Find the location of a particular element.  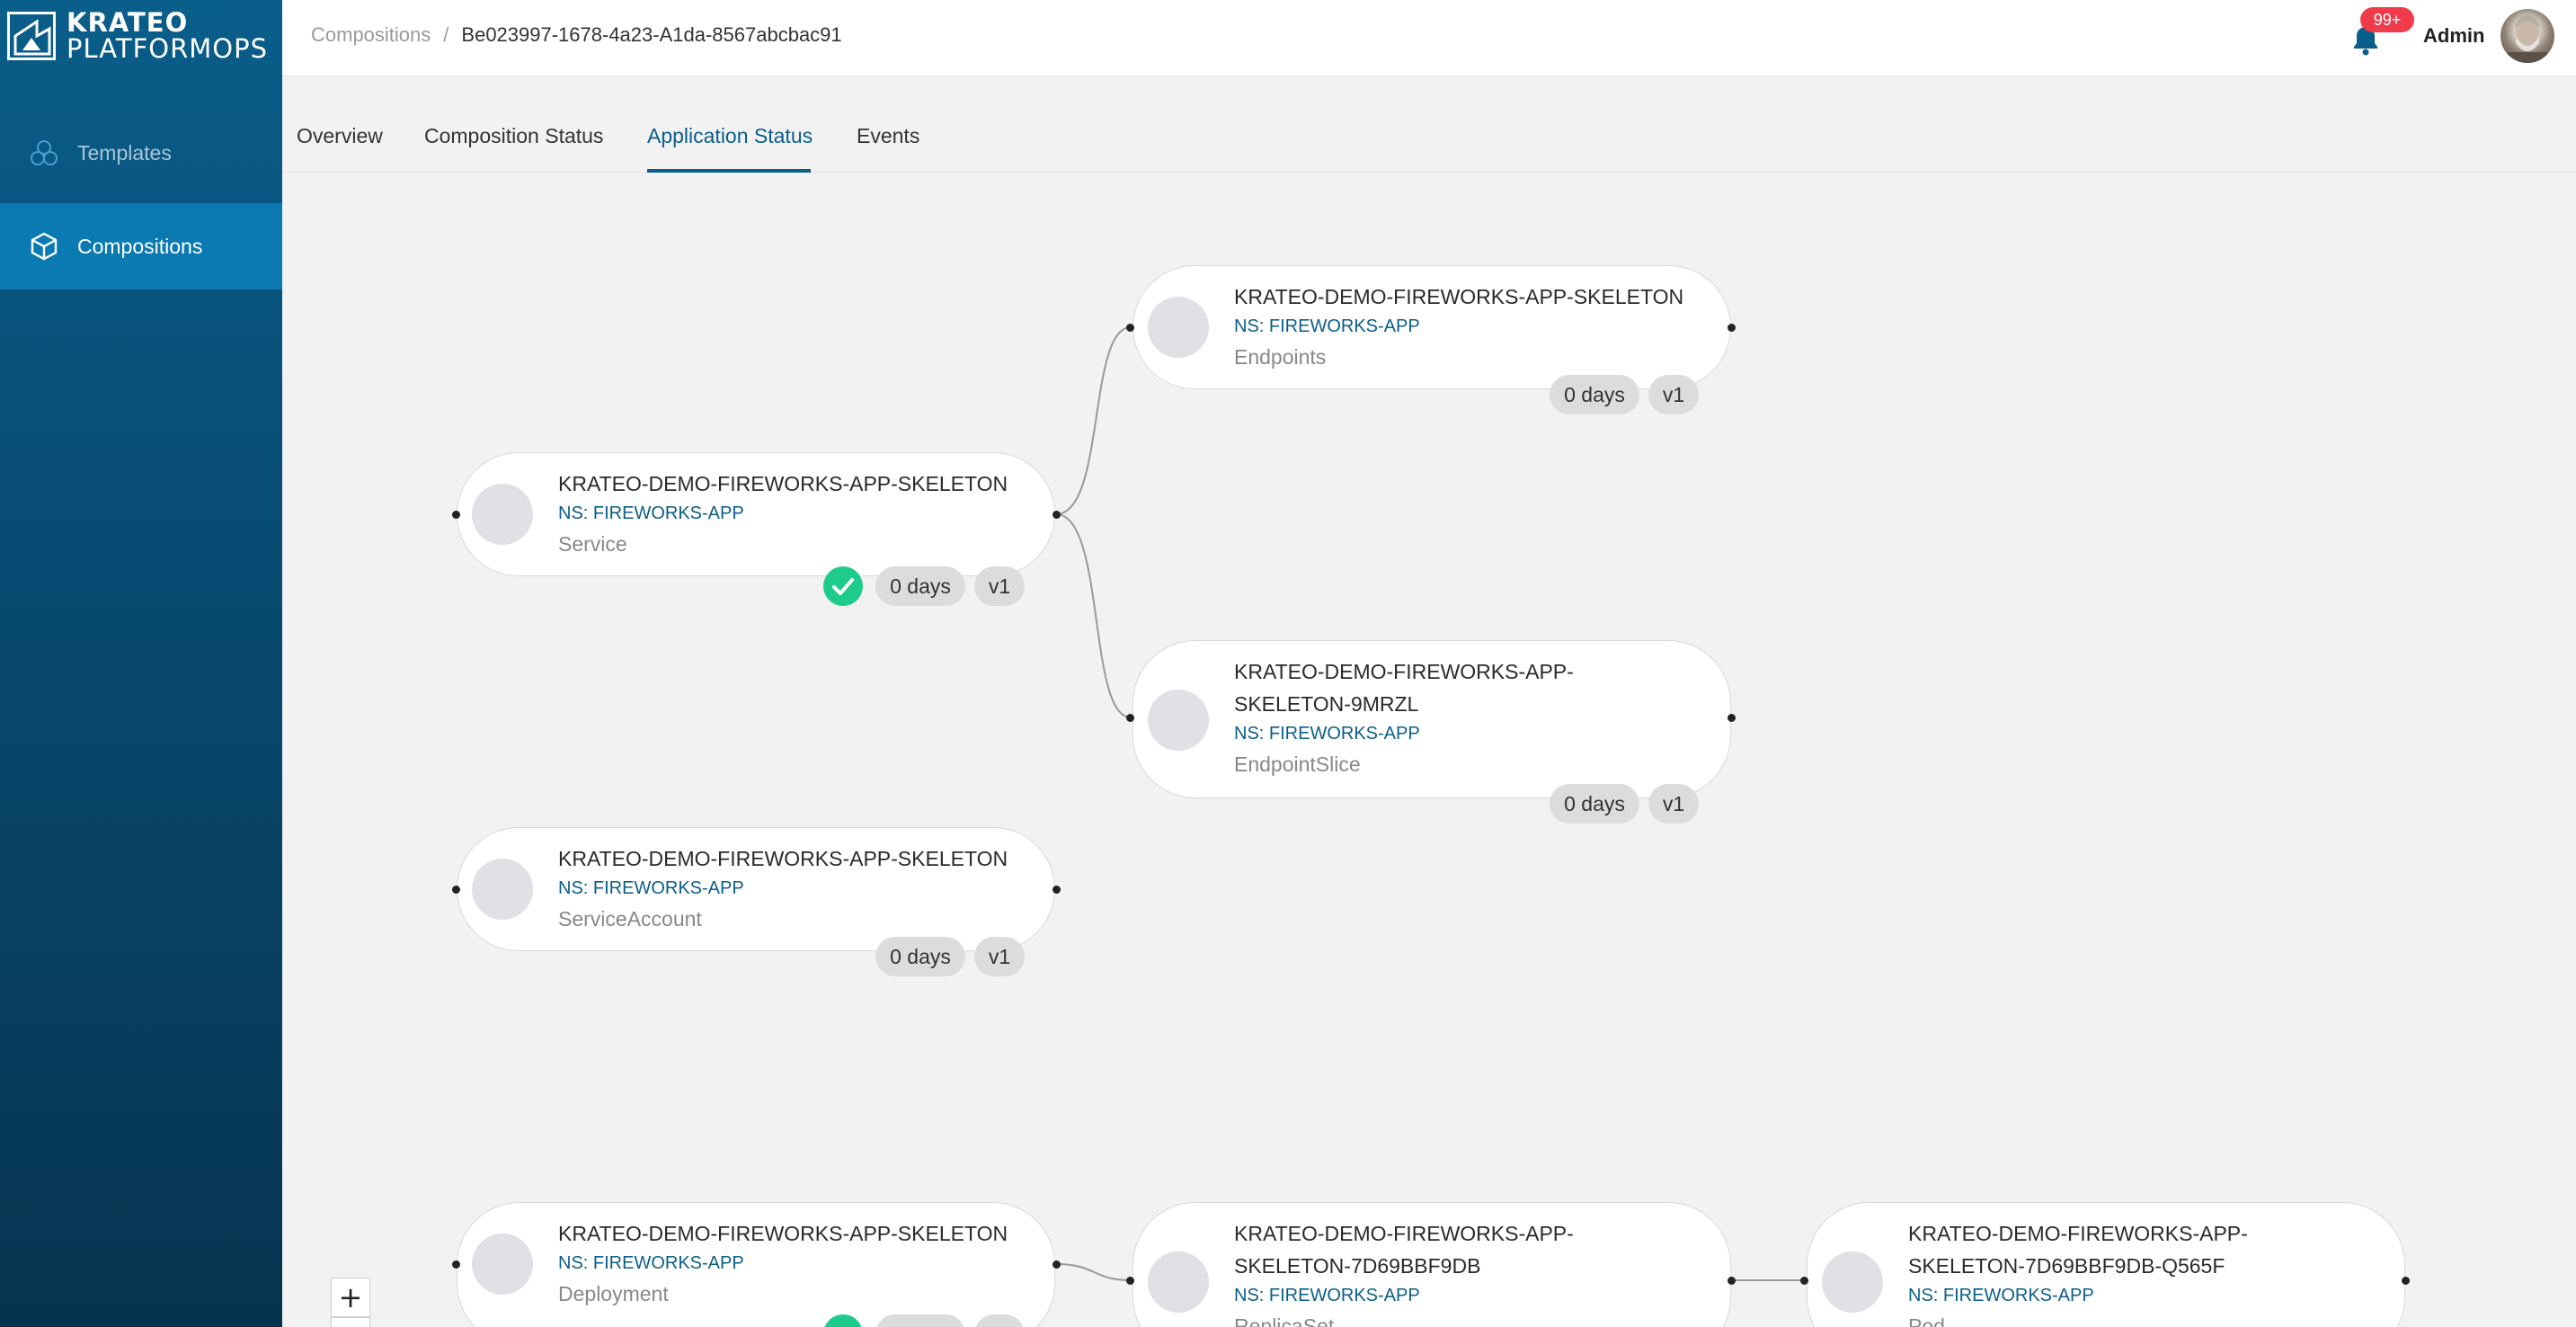

sidebar-item-label: Compositions is located at coordinates (140, 246).